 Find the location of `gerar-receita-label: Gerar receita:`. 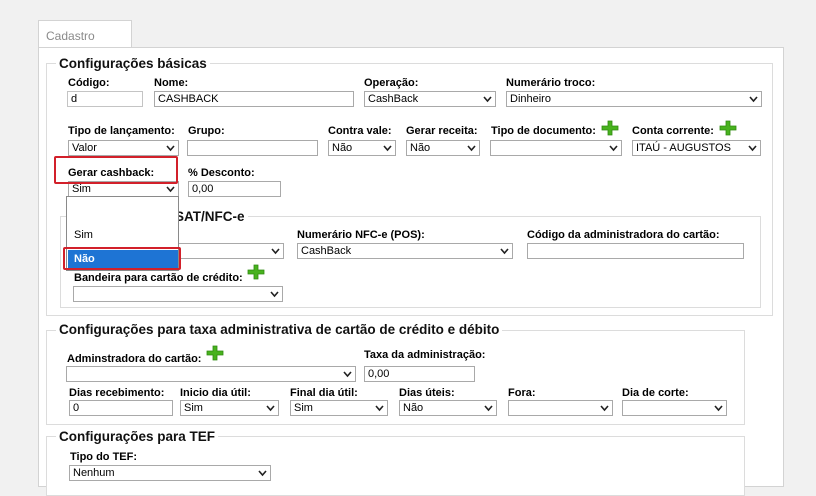

gerar-receita-label: Gerar receita: is located at coordinates (442, 131).